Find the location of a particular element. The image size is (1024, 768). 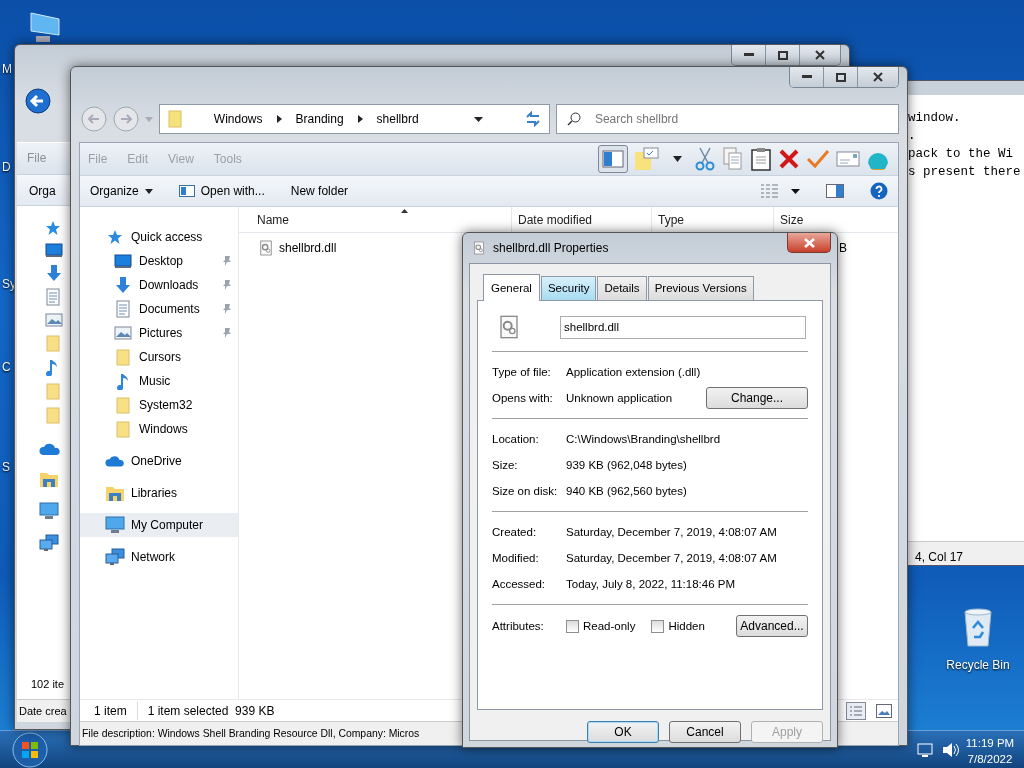

column-header: Date modified is located at coordinates (555, 219).